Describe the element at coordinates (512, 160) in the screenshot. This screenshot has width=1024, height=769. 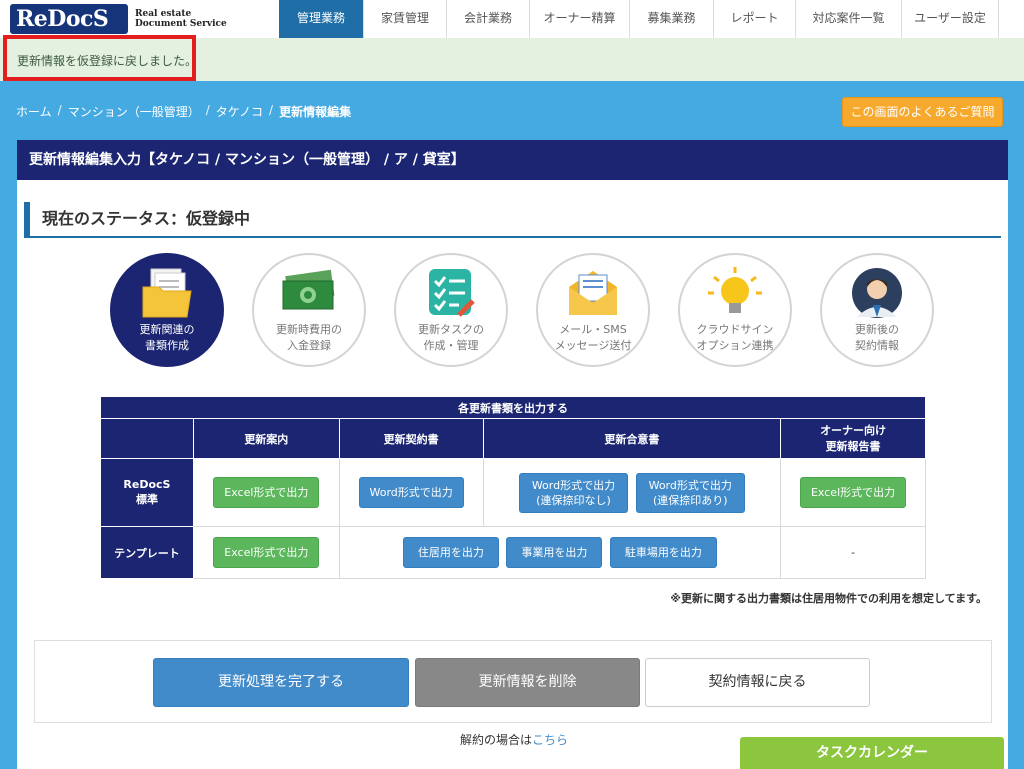
I see `page-title: 更新情報編集入力【タケノコ / マンション（一般管理） / ア / 貸室】` at that location.